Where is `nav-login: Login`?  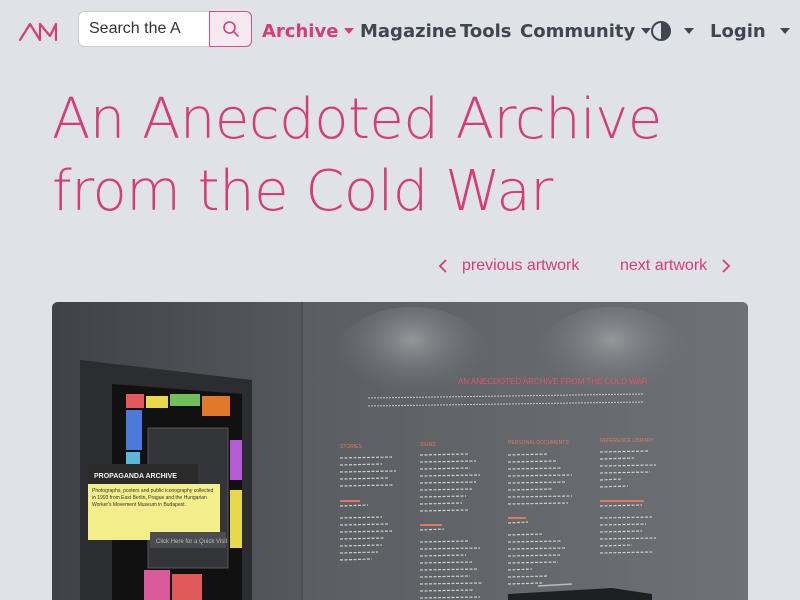
nav-login: Login is located at coordinates (750, 31).